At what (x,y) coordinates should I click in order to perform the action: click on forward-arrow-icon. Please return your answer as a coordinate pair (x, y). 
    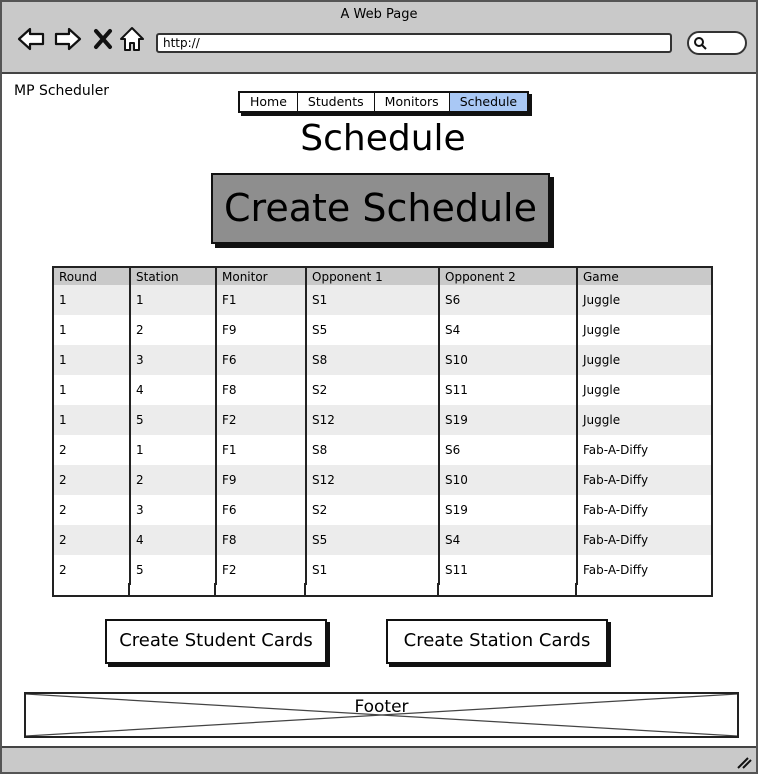
    Looking at the image, I should click on (68, 39).